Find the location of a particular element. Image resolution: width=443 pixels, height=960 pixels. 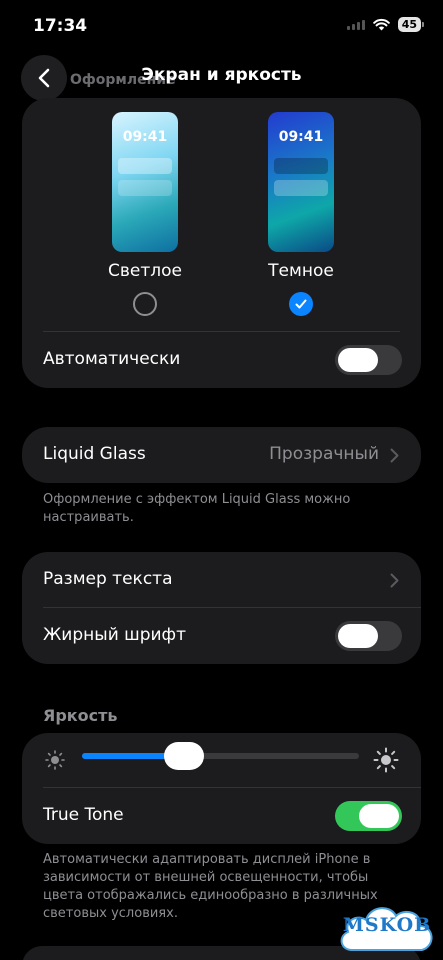

dark-theme-label: Темное is located at coordinates (301, 271).